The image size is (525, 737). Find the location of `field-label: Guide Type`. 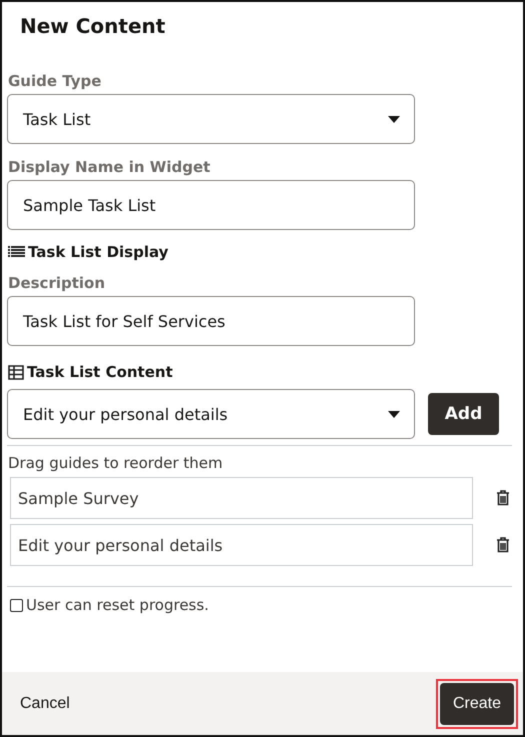

field-label: Guide Type is located at coordinates (55, 81).